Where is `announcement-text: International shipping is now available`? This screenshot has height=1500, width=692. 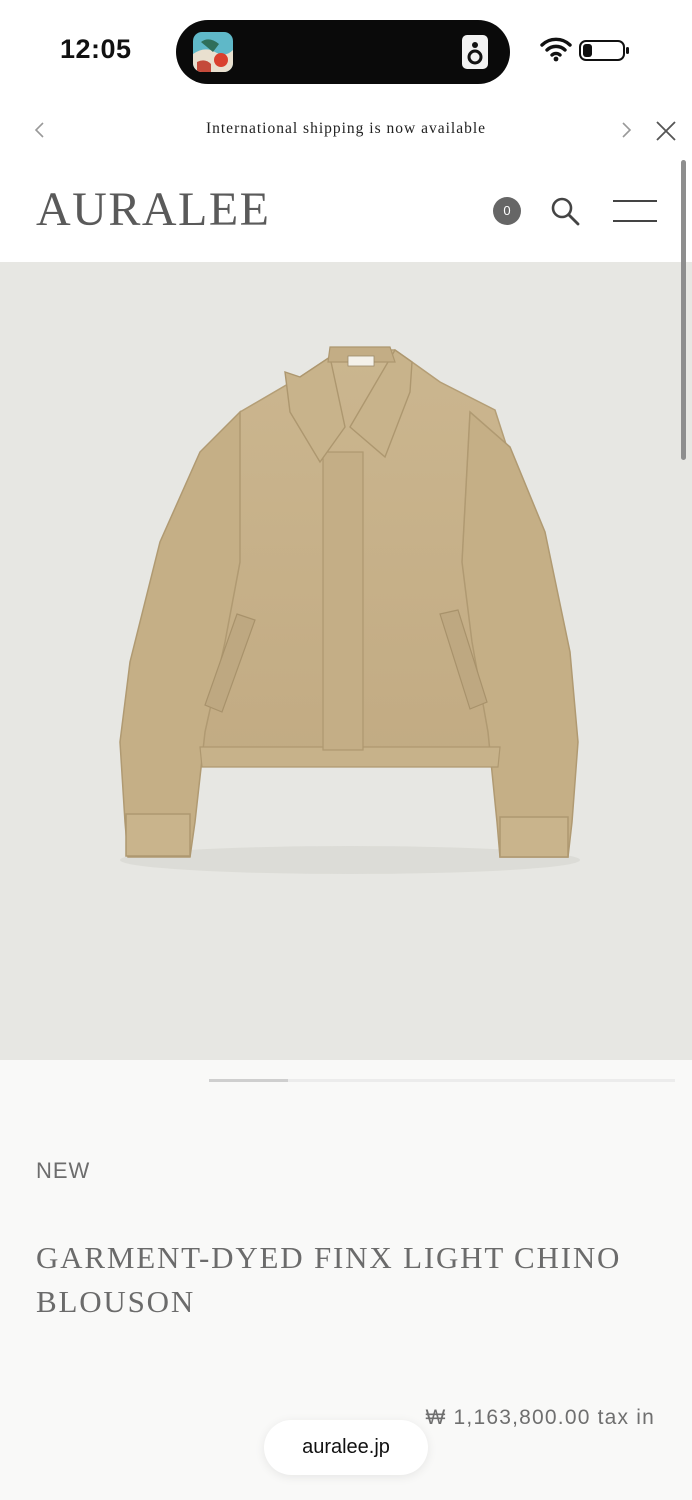
announcement-text: International shipping is now available is located at coordinates (346, 129).